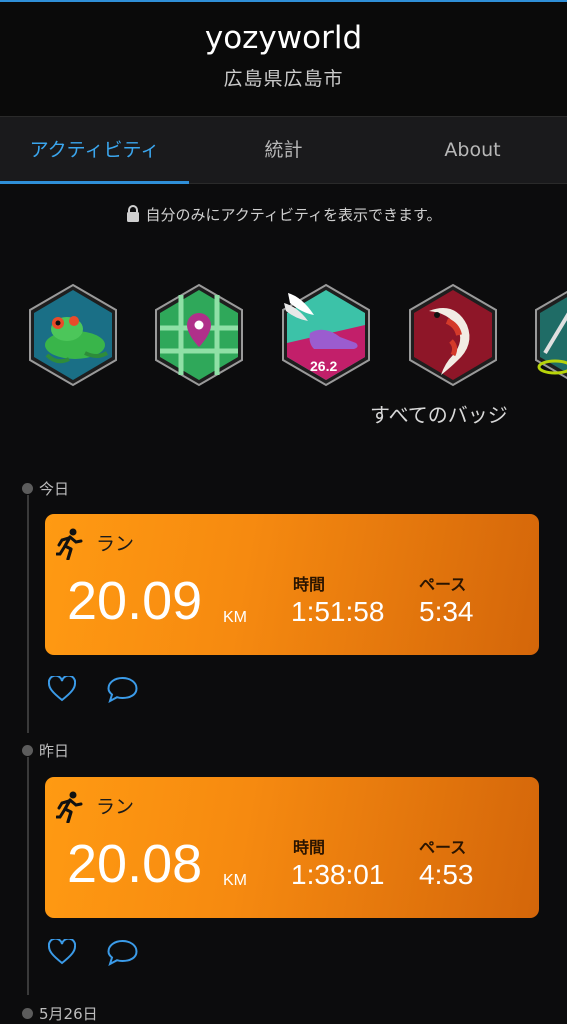 Image resolution: width=567 pixels, height=1024 pixels. What do you see at coordinates (338, 874) in the screenshot?
I see `time-value: 1:38:01` at bounding box center [338, 874].